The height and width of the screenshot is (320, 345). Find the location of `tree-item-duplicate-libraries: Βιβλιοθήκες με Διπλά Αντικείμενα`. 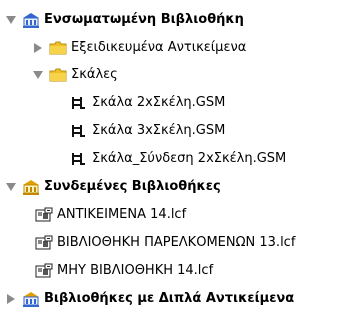

tree-item-duplicate-libraries: Βιβλιοθήκες με Διπλά Αντικείμενα is located at coordinates (150, 299).